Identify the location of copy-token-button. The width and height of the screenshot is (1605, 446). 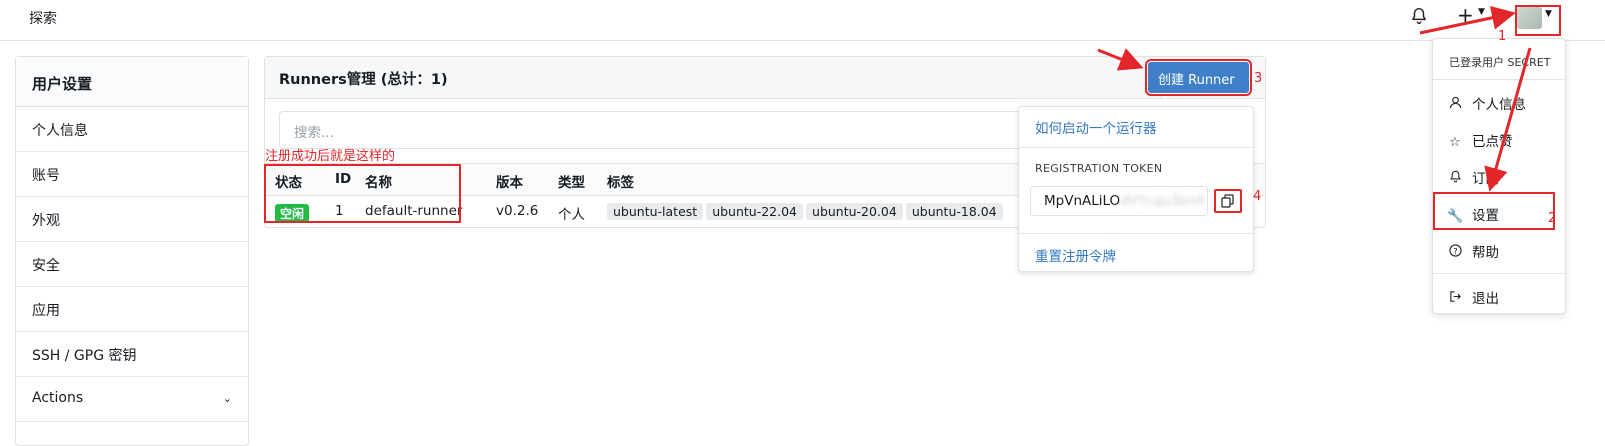
(1228, 201).